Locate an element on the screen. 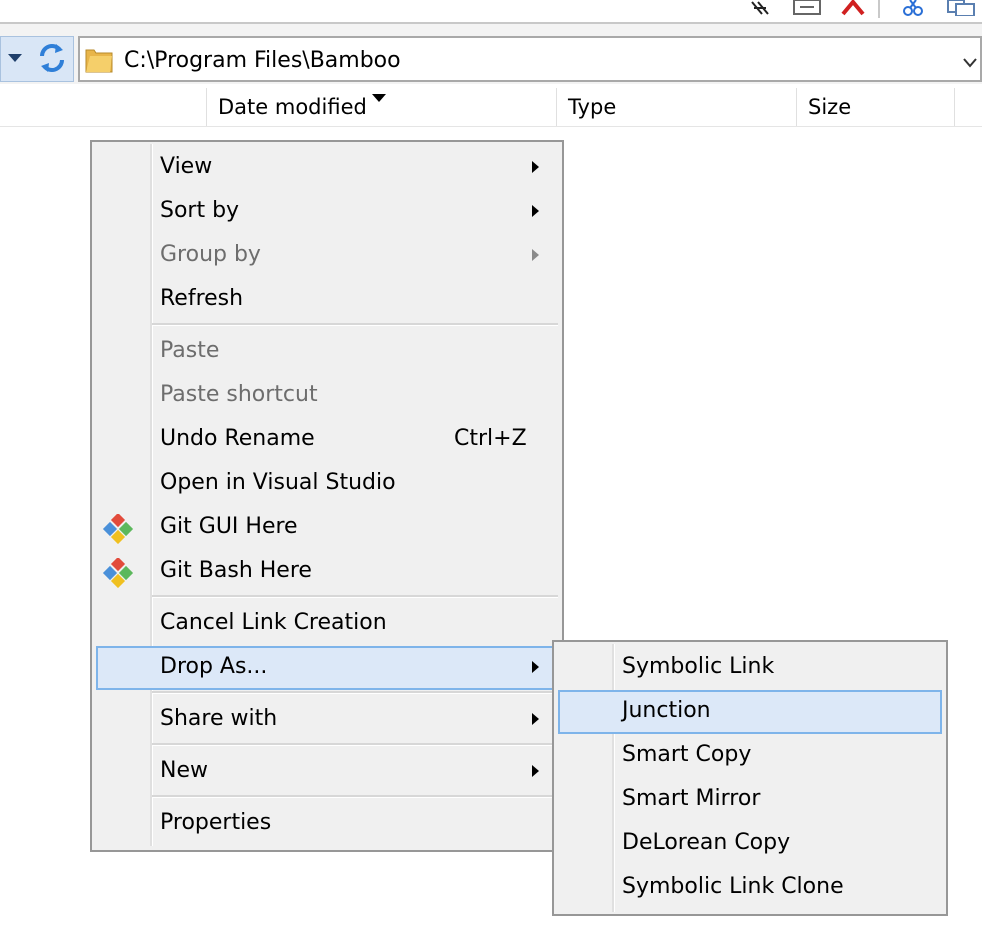 Image resolution: width=982 pixels, height=938 pixels. menu-gutter is located at coordinates (151, 495).